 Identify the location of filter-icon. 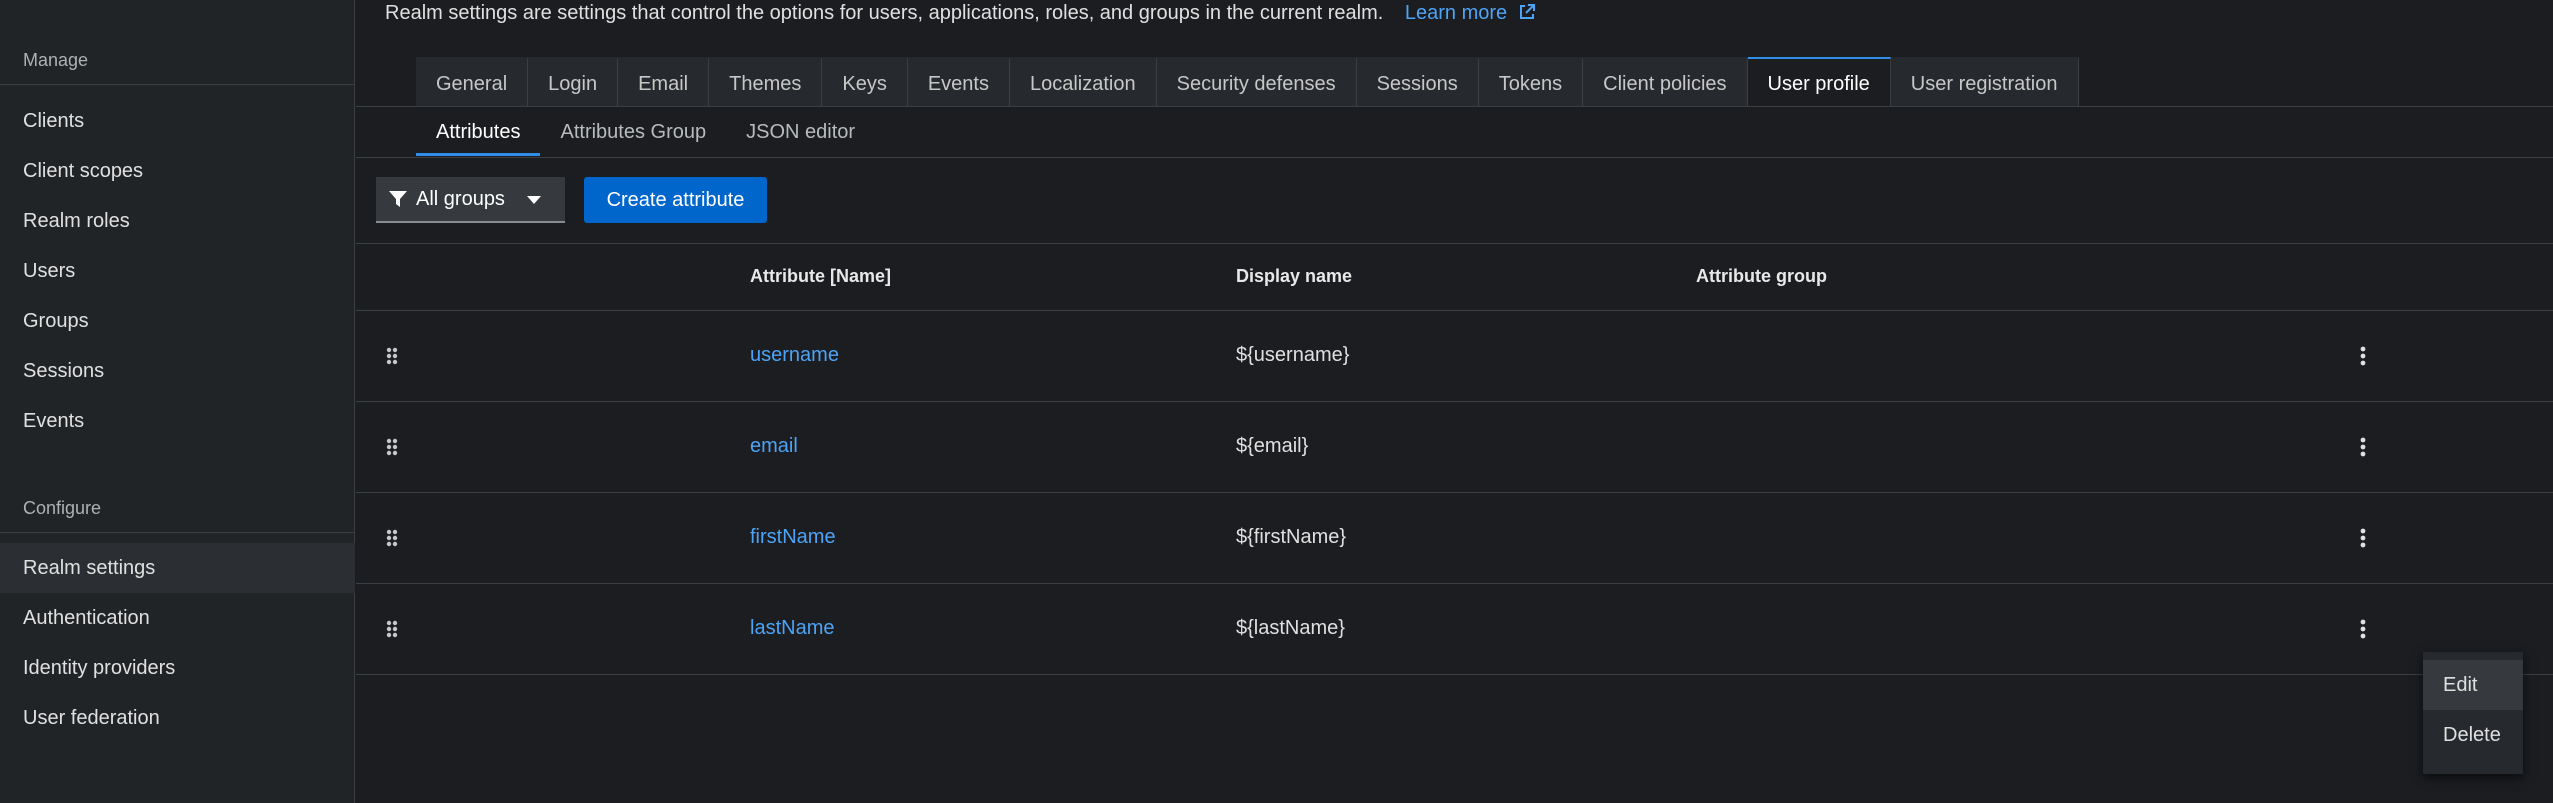
(398, 199).